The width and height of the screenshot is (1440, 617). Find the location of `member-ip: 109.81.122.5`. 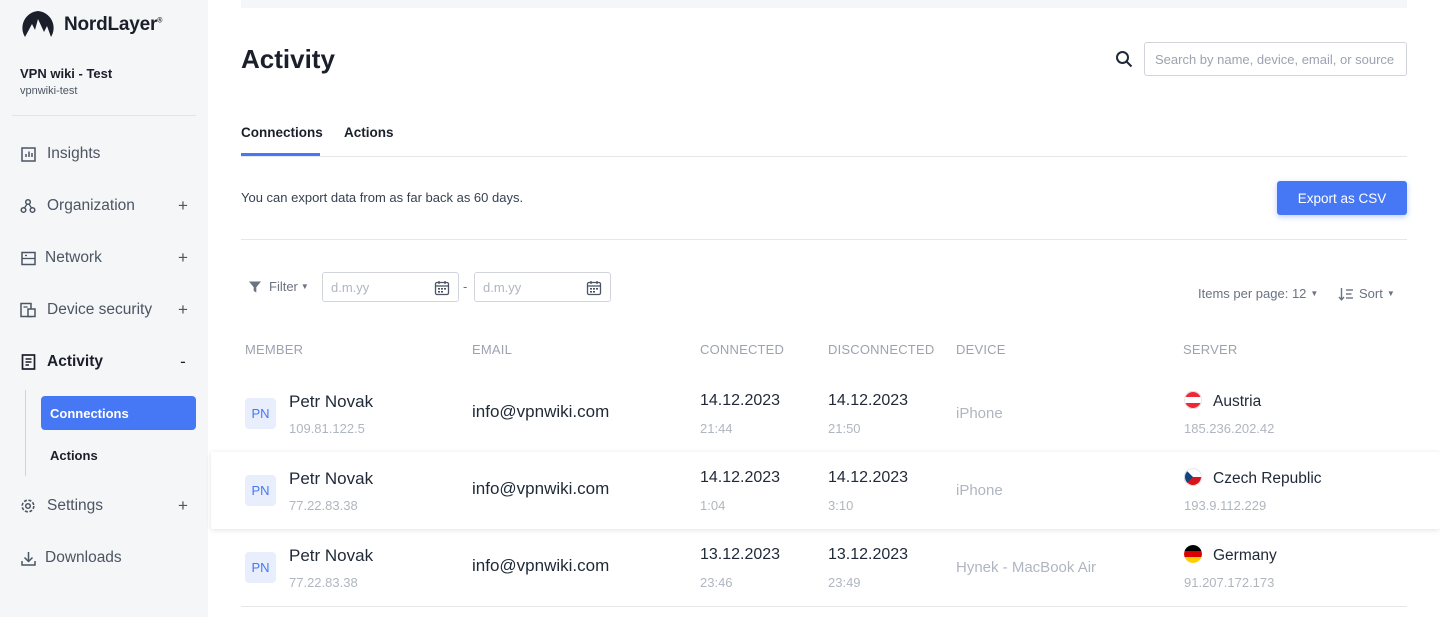

member-ip: 109.81.122.5 is located at coordinates (327, 428).